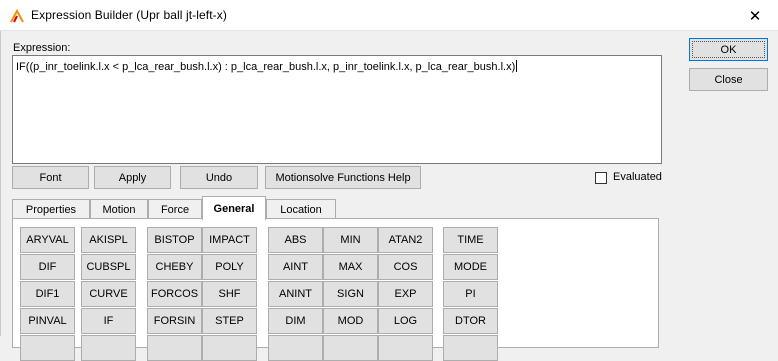  Describe the element at coordinates (47, 321) in the screenshot. I see `function-button: PINVAL` at that location.